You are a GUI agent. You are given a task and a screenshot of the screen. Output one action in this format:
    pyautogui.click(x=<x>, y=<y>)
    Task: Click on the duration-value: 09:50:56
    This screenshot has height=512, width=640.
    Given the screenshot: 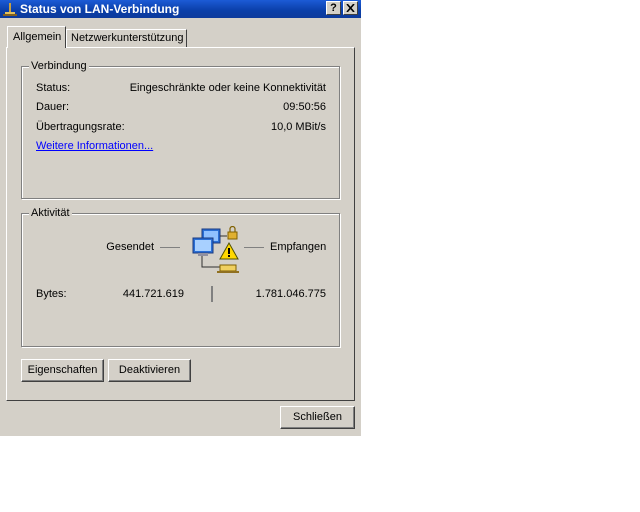 What is the action you would take?
    pyautogui.click(x=304, y=107)
    